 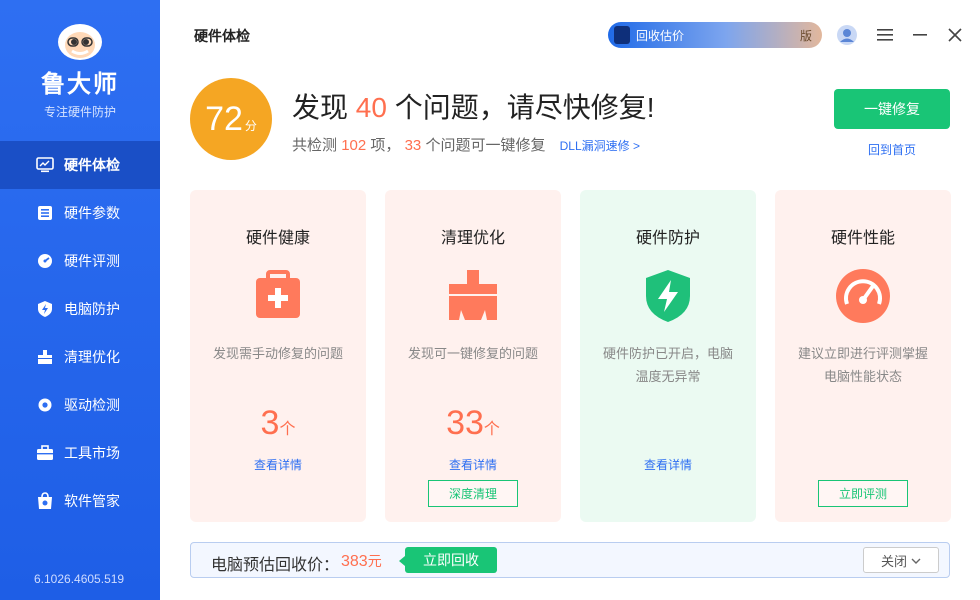 What do you see at coordinates (45, 213) in the screenshot?
I see `params-icon` at bounding box center [45, 213].